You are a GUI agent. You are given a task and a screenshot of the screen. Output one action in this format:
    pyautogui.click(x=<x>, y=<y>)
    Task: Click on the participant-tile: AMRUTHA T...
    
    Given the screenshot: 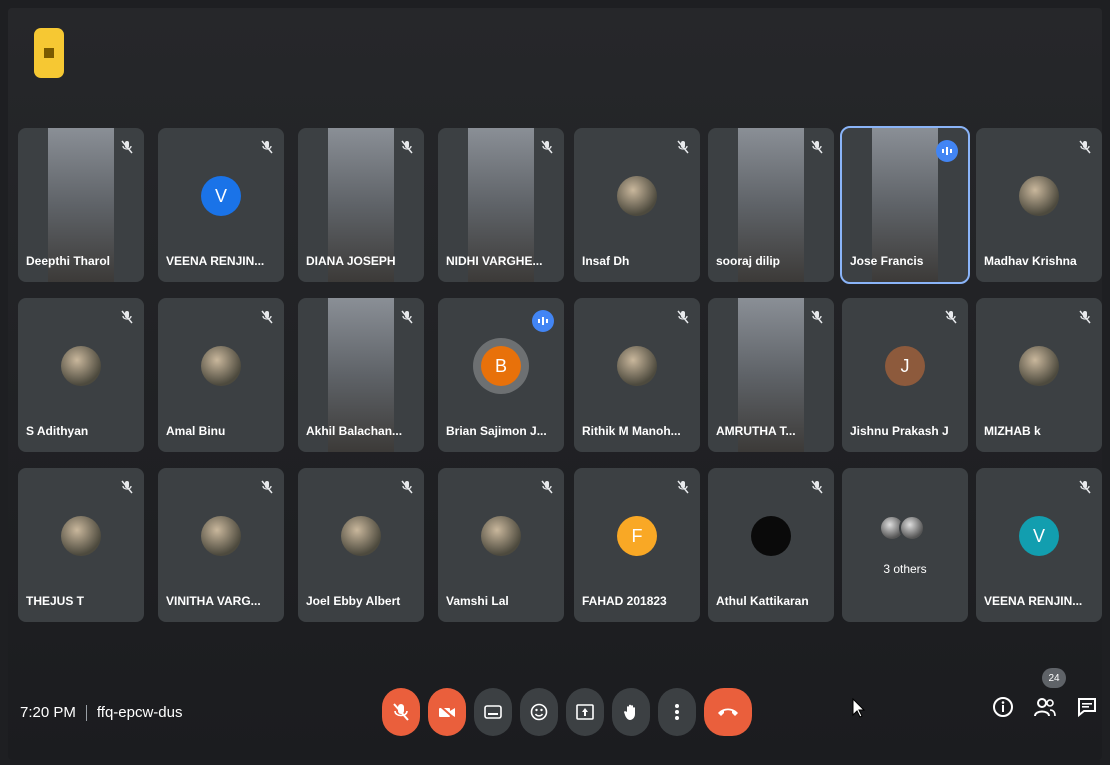 What is the action you would take?
    pyautogui.click(x=771, y=375)
    